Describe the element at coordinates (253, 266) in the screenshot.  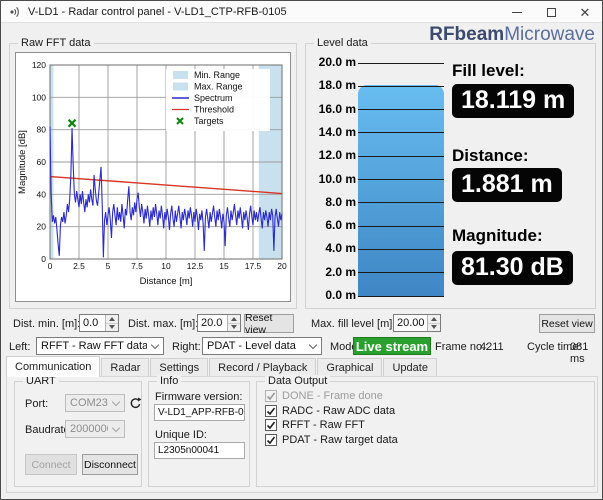
I see `svg-text: 17.5` at that location.